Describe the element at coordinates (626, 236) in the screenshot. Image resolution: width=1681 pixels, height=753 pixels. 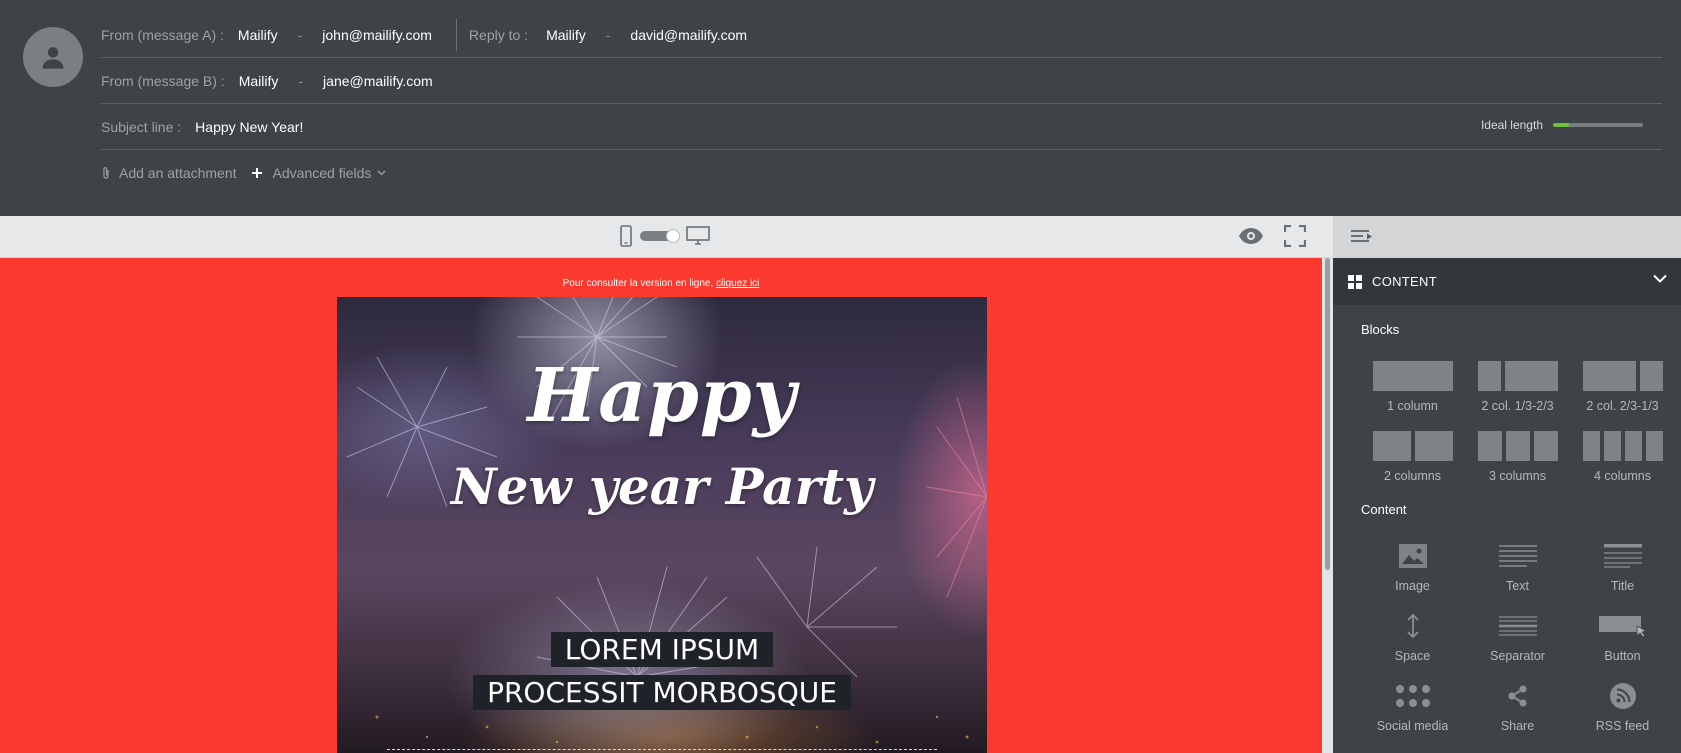
I see `mobile-icon` at that location.